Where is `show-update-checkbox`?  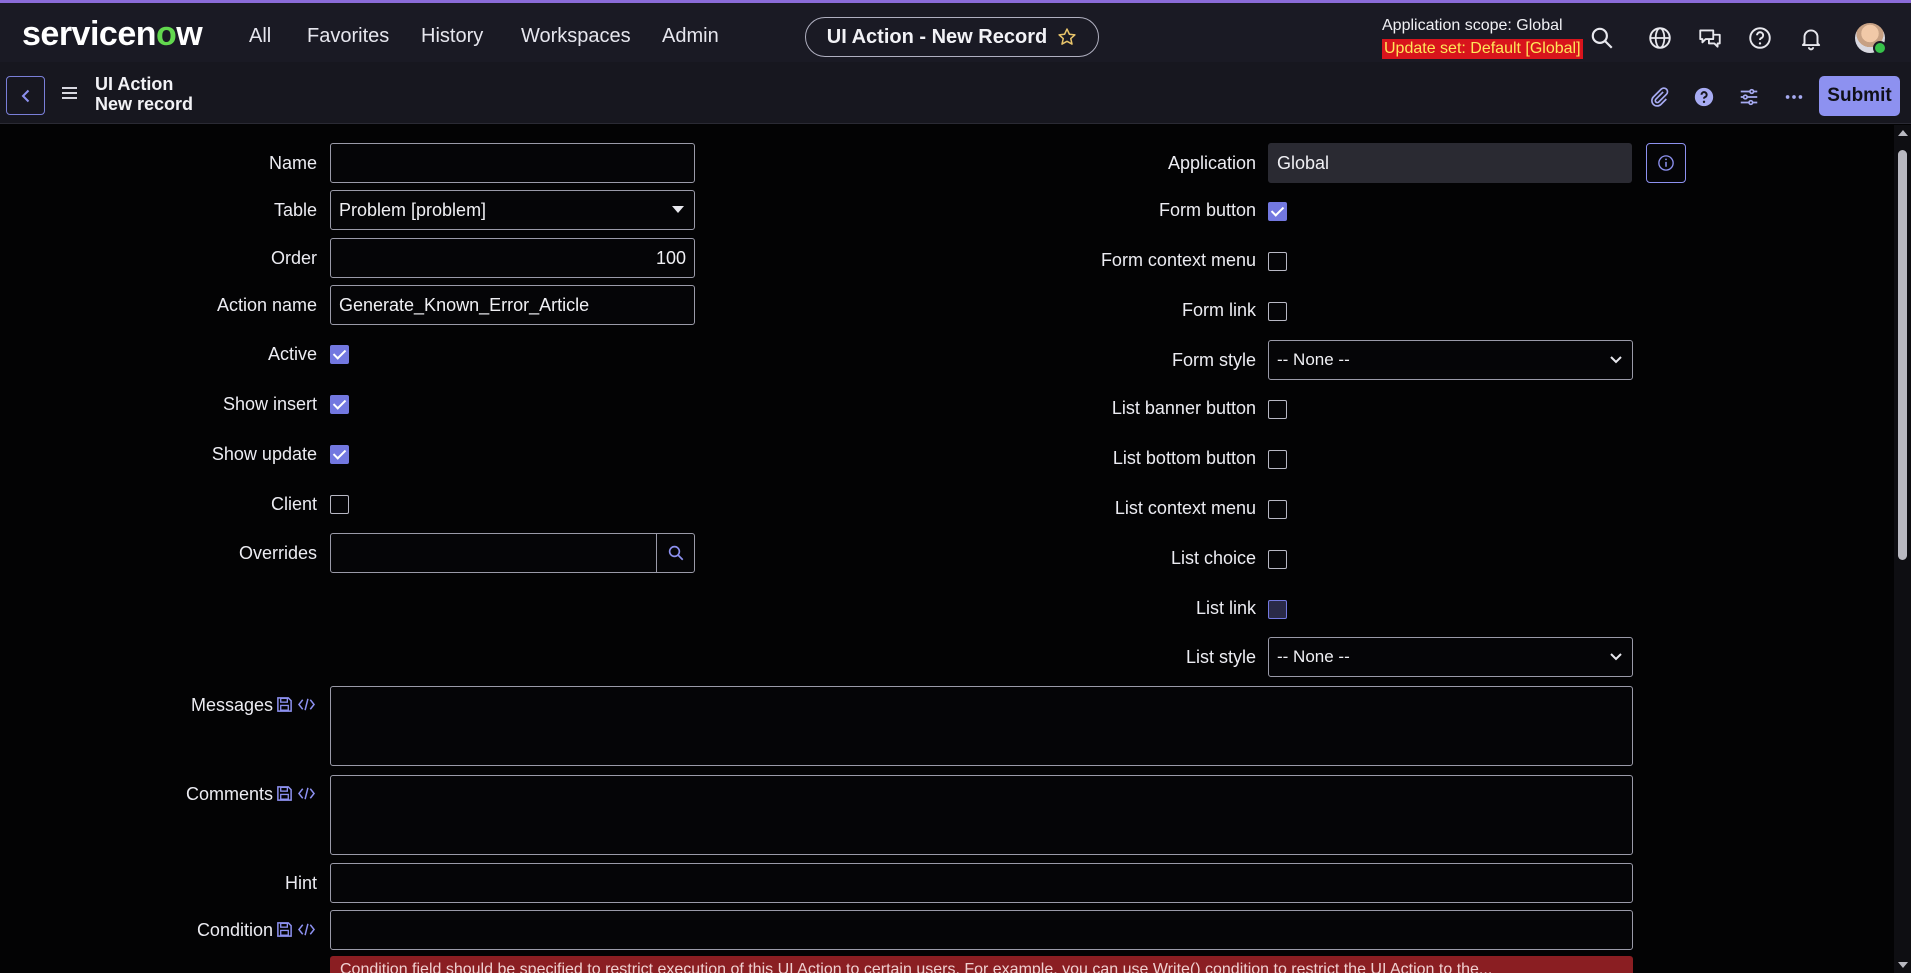
show-update-checkbox is located at coordinates (339, 454).